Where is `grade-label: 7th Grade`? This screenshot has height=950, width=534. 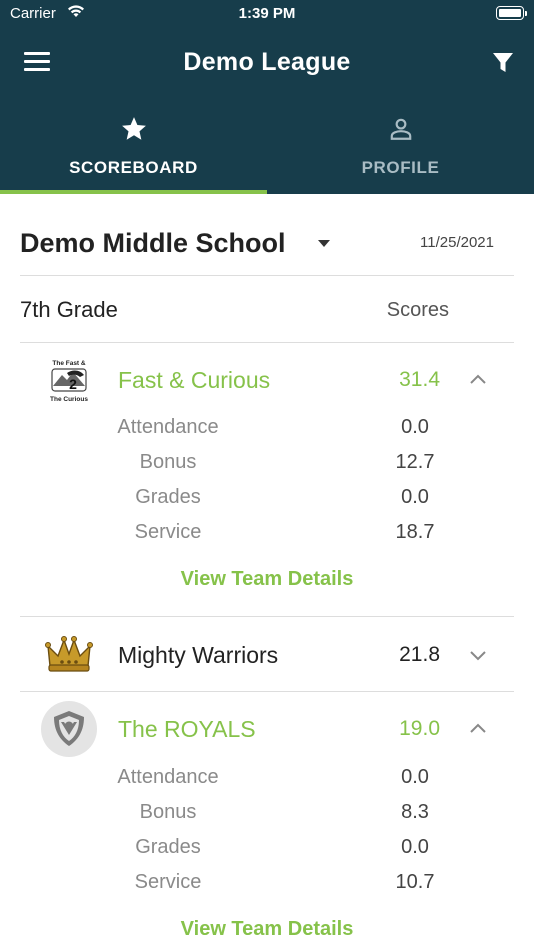
grade-label: 7th Grade is located at coordinates (69, 309).